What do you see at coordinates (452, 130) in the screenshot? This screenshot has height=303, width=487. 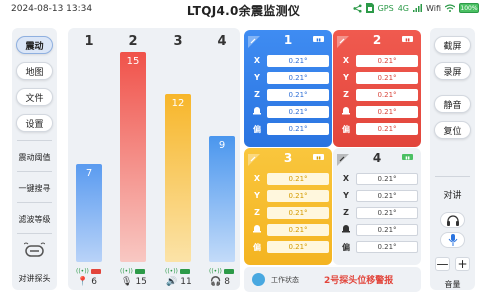 I see `reset-button: 复位` at bounding box center [452, 130].